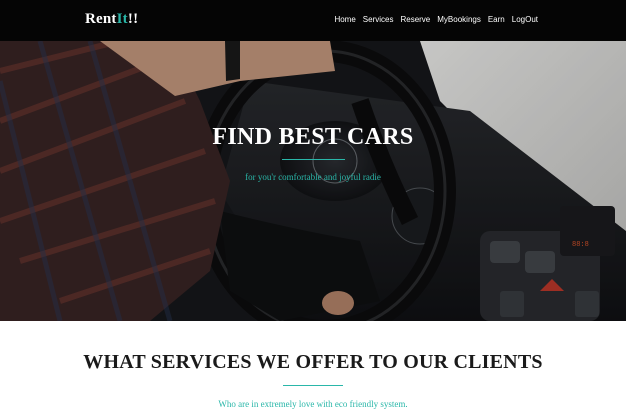 Image resolution: width=626 pixels, height=417 pixels. I want to click on brand-accent: It, so click(122, 19).